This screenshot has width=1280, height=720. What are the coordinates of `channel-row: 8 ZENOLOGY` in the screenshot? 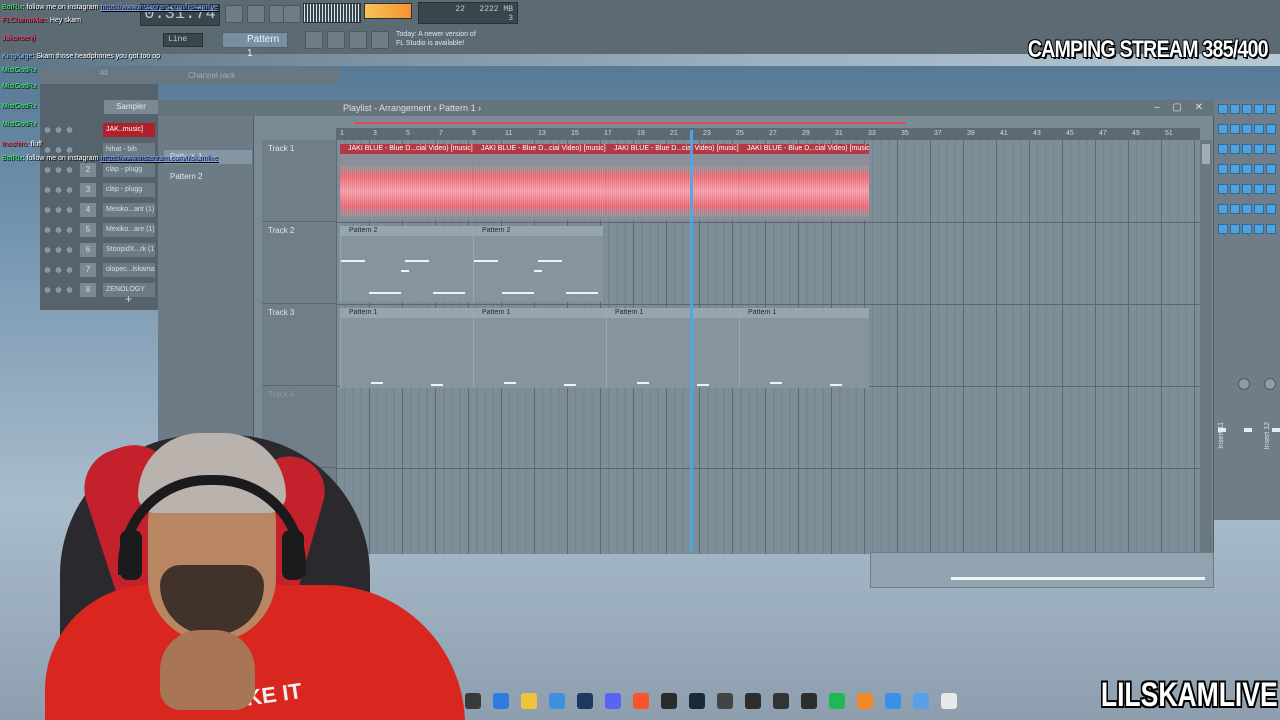 It's located at (99, 290).